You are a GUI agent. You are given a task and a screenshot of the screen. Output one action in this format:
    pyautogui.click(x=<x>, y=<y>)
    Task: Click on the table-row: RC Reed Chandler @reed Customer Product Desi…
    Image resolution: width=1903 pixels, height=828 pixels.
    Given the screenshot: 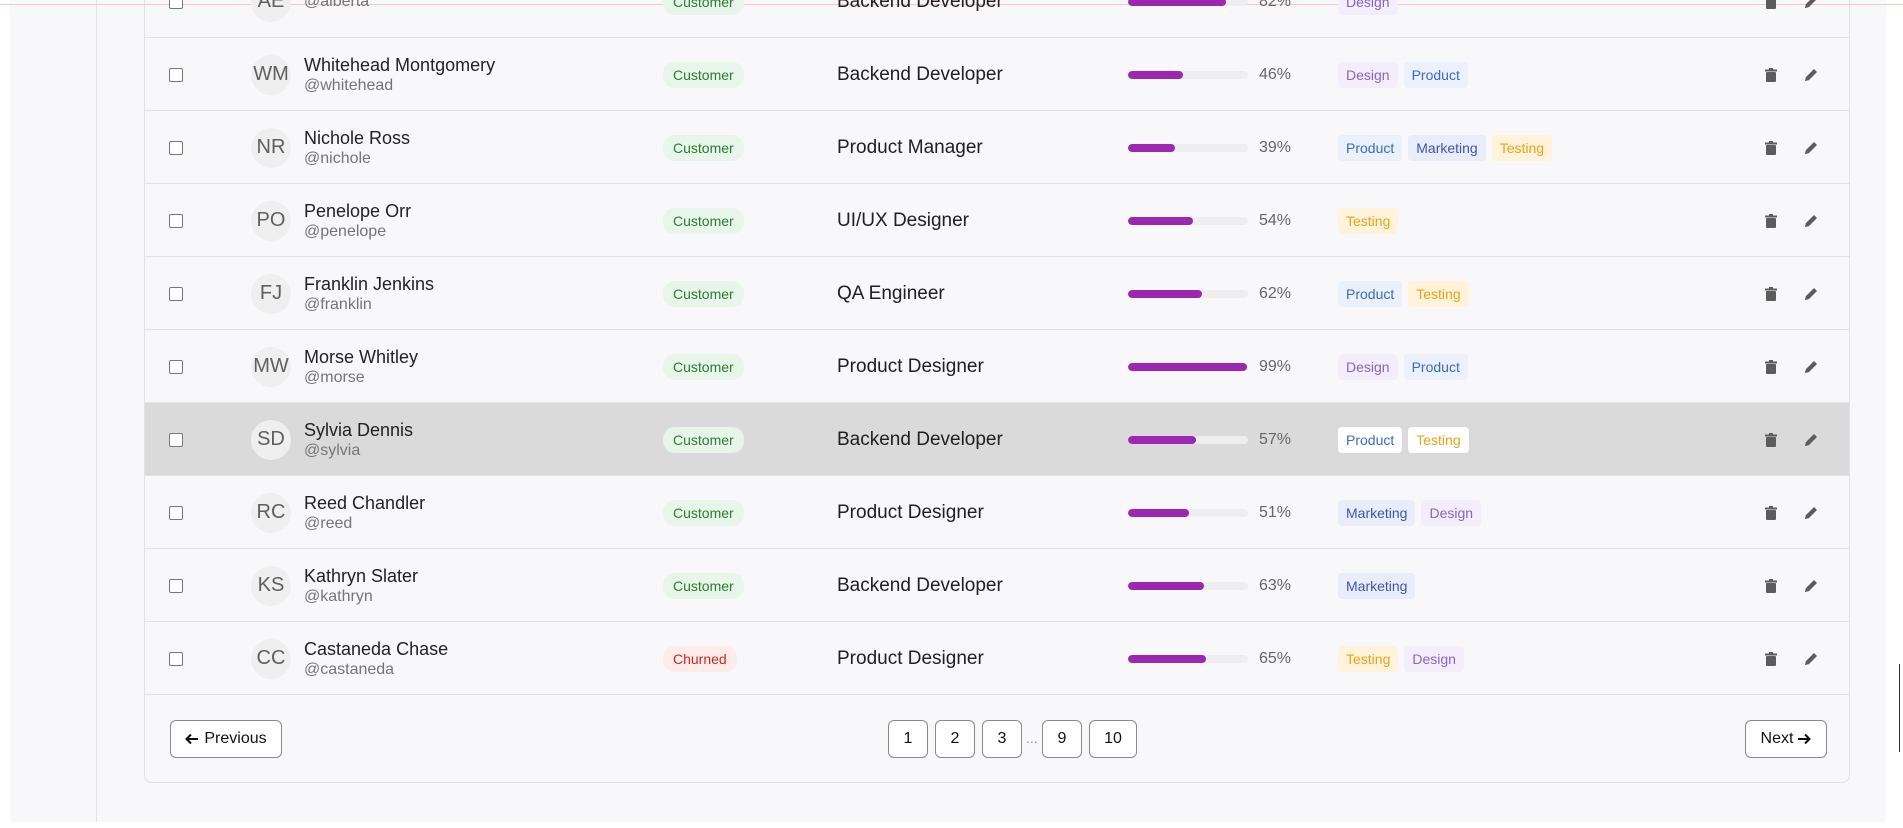 What is the action you would take?
    pyautogui.click(x=997, y=512)
    